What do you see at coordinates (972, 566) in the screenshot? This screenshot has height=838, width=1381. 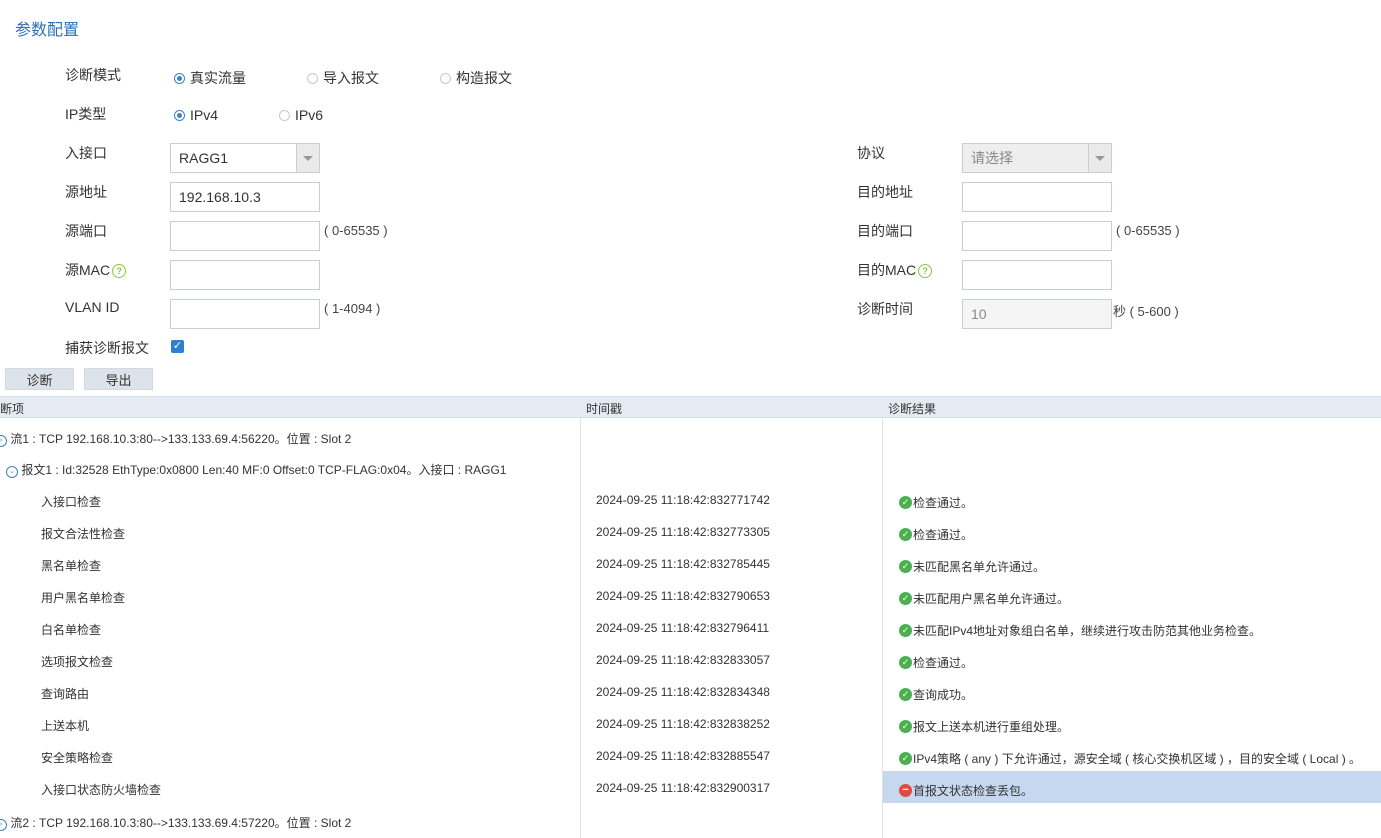 I see `check-result: ✓ 未匹配黑名单允许通过。` at bounding box center [972, 566].